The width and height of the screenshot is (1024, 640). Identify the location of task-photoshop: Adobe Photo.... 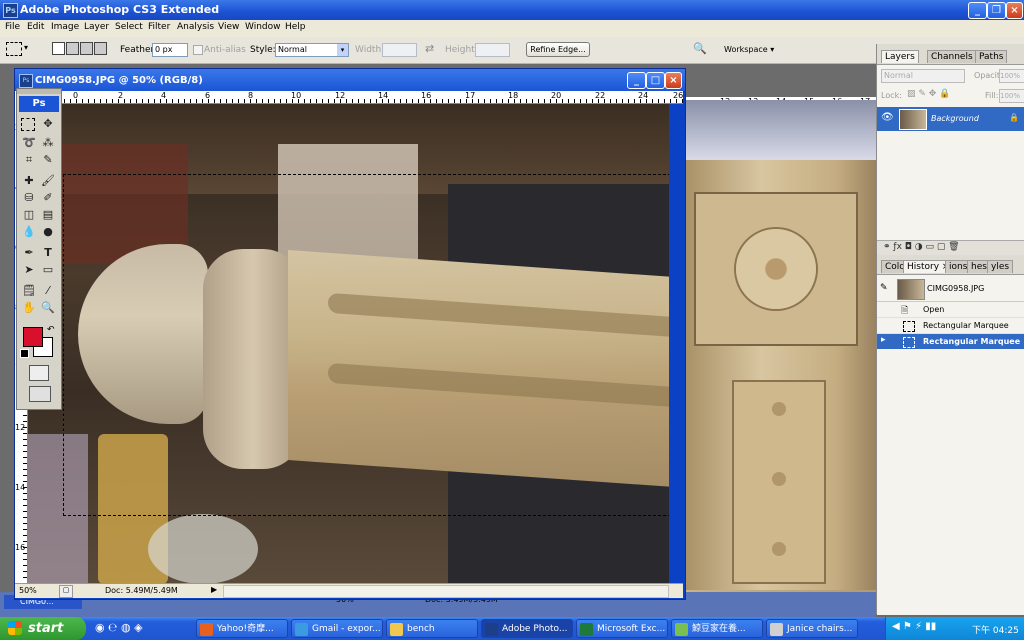
(527, 628).